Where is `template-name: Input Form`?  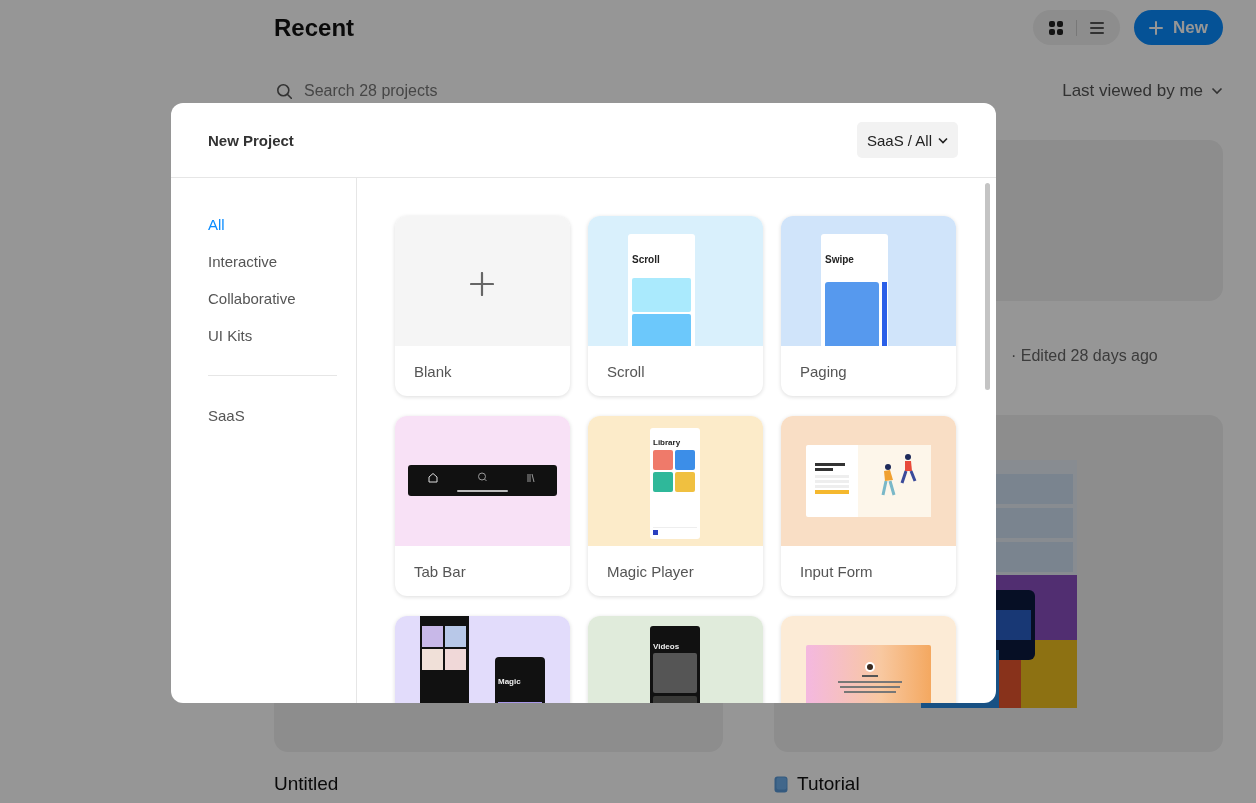
template-name: Input Form is located at coordinates (836, 571).